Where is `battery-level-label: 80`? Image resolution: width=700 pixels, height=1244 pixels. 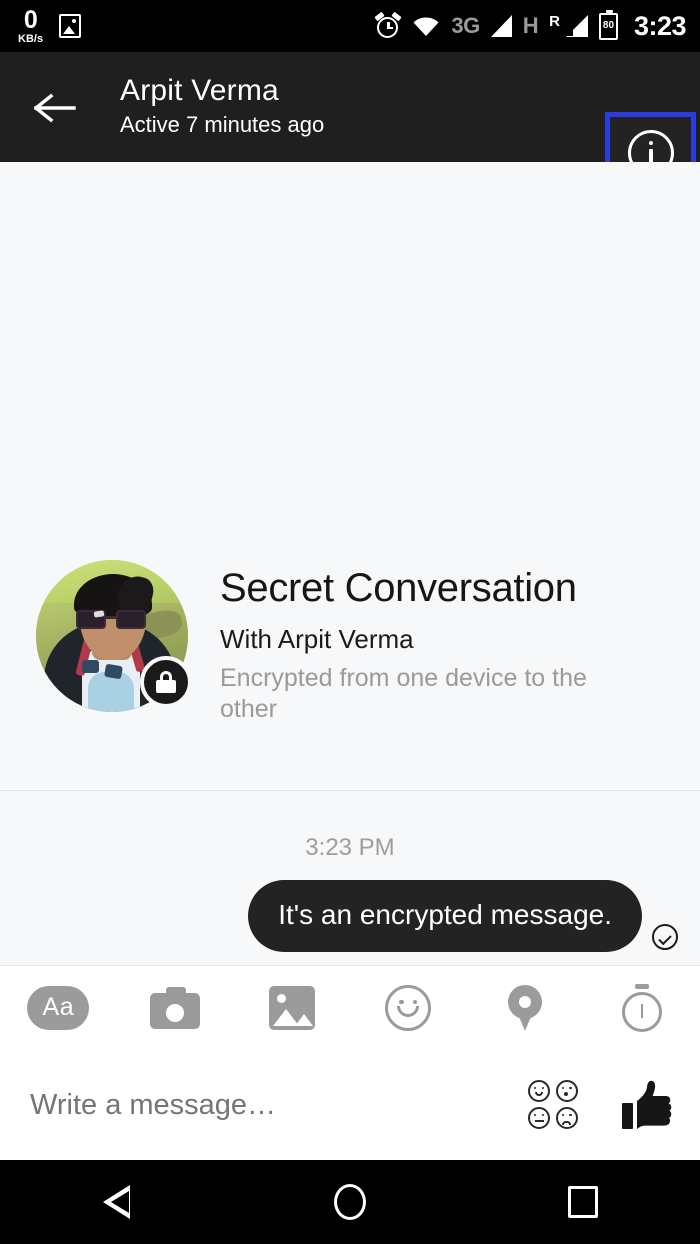
battery-level-label: 80 is located at coordinates (608, 25).